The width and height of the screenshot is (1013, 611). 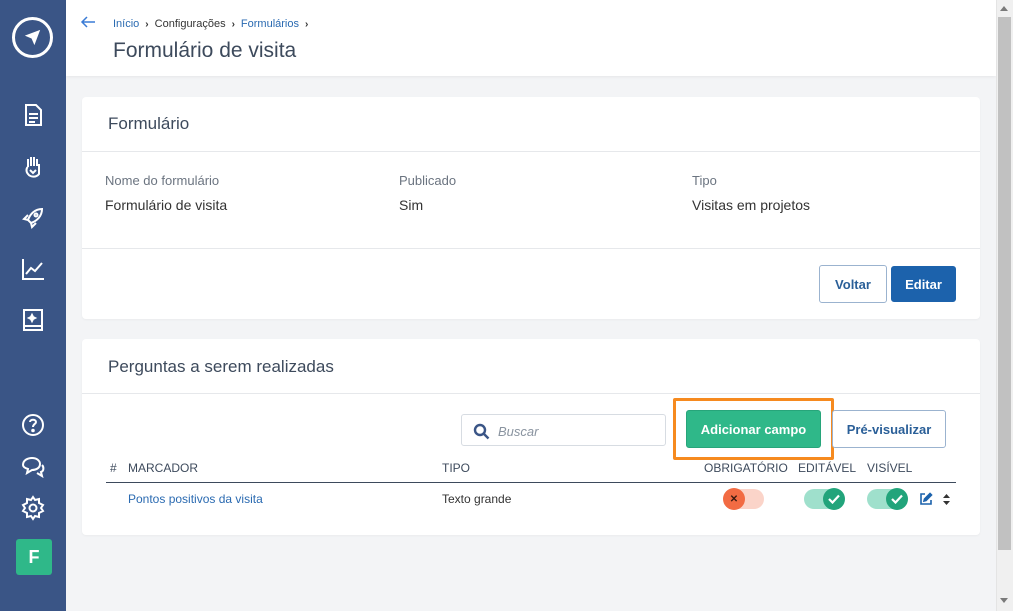 I want to click on scroll-down-icon, so click(x=1004, y=600).